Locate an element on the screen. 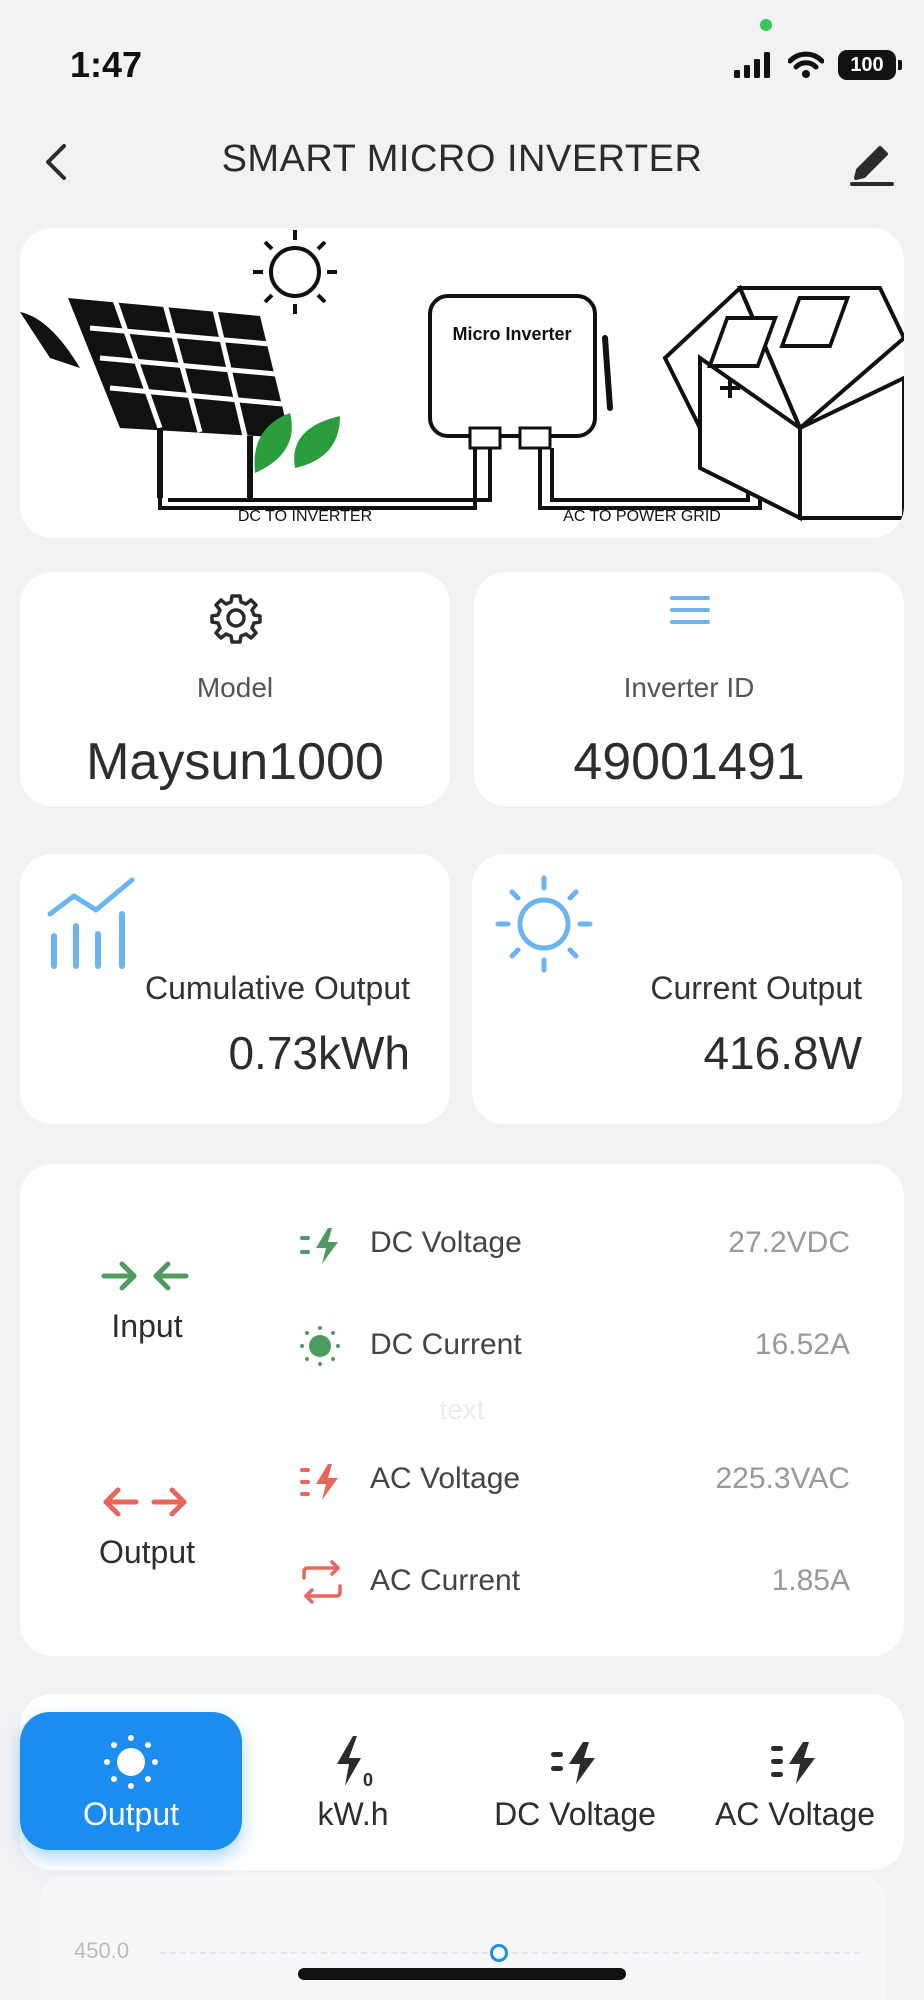 The image size is (924, 2000). solar-panel-drawing is located at coordinates (155, 398).